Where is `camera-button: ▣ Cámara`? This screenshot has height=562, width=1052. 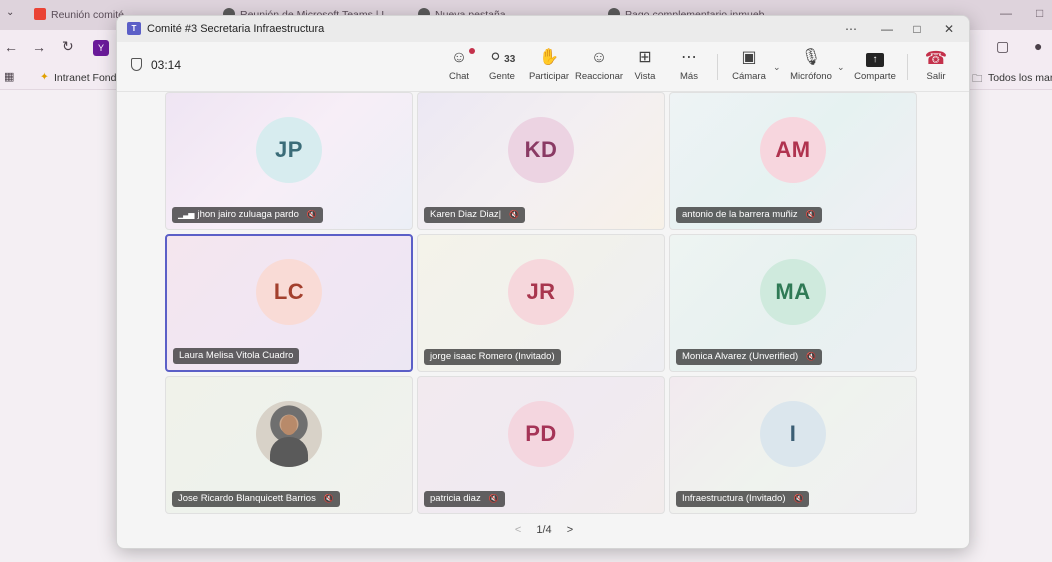 camera-button: ▣ Cámara is located at coordinates (749, 65).